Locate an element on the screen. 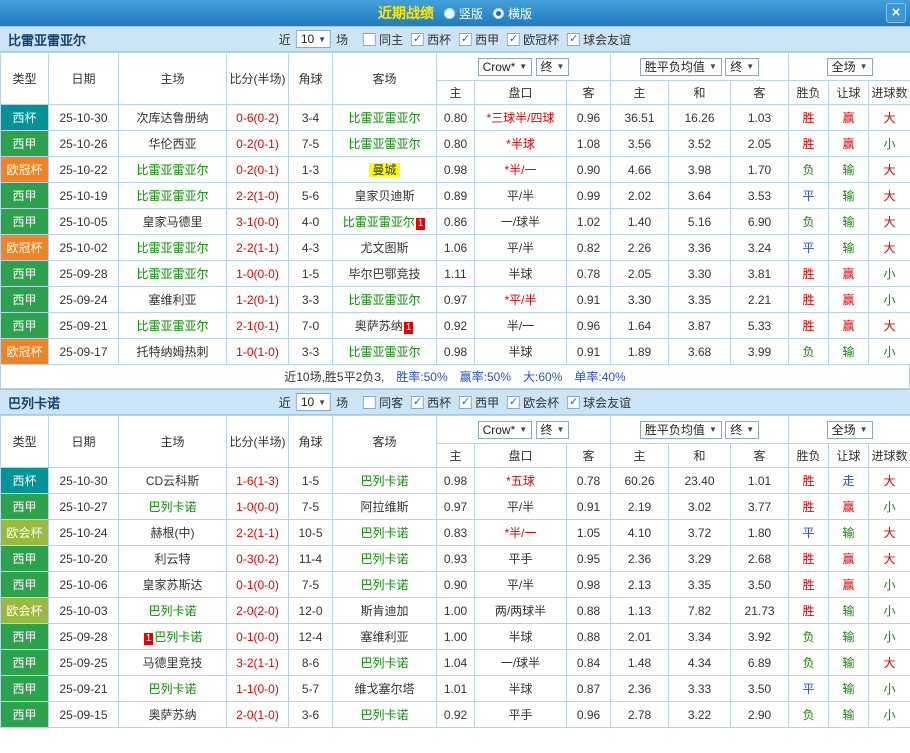 This screenshot has width=910, height=753. away-odds-cell: 0.84 is located at coordinates (588, 662).